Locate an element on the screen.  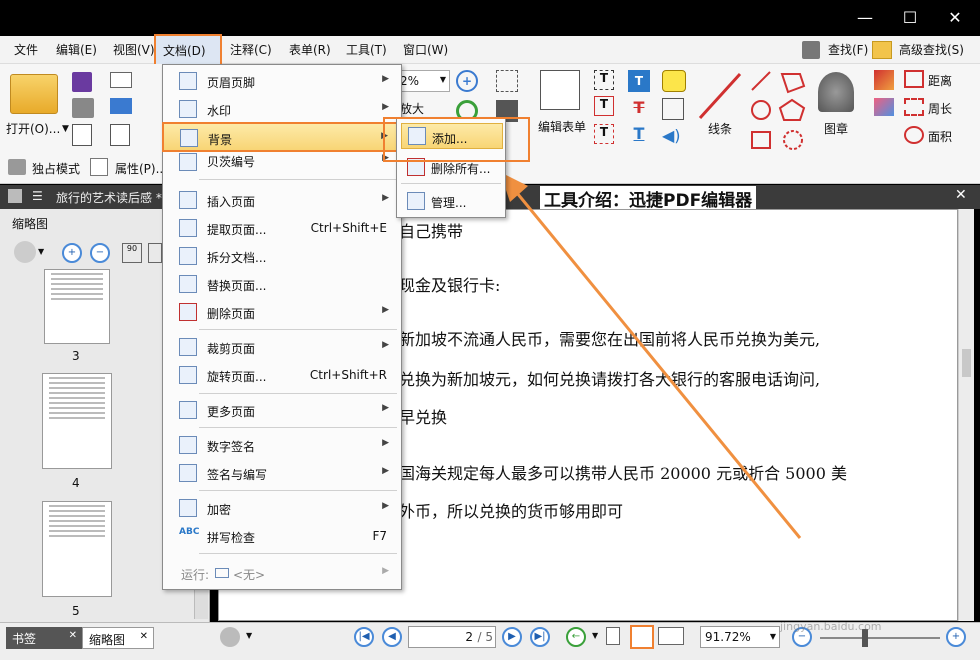
menu-item-digital-signature: 数字签名 ▶ is located at coordinates (282, 445).